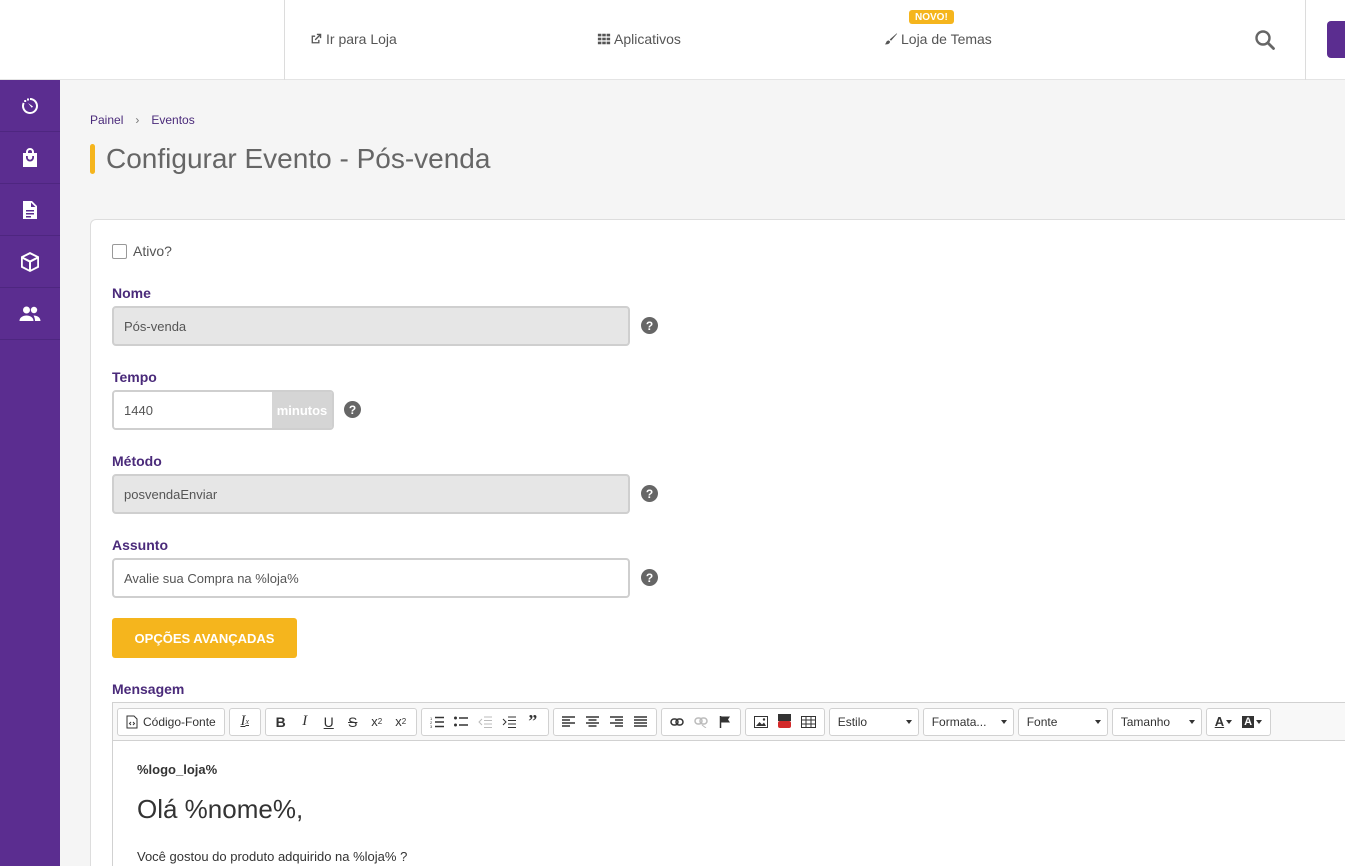 This screenshot has height=866, width=1345. What do you see at coordinates (1062, 721) in the screenshot?
I see `font-select: Fonte` at bounding box center [1062, 721].